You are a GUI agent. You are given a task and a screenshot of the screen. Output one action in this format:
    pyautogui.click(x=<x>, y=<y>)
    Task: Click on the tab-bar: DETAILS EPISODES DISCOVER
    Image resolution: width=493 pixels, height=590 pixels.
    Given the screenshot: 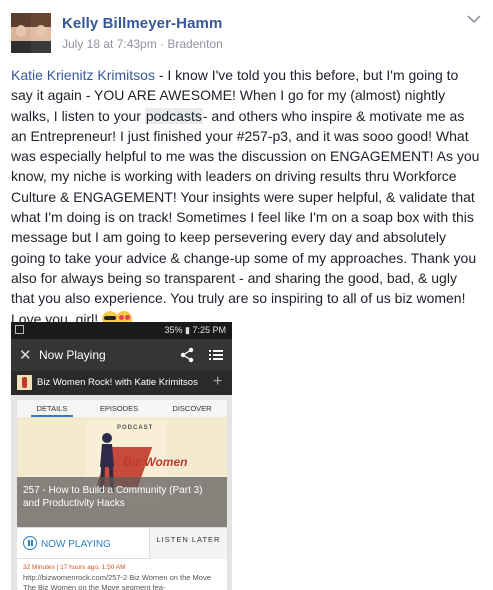 What is the action you would take?
    pyautogui.click(x=122, y=408)
    